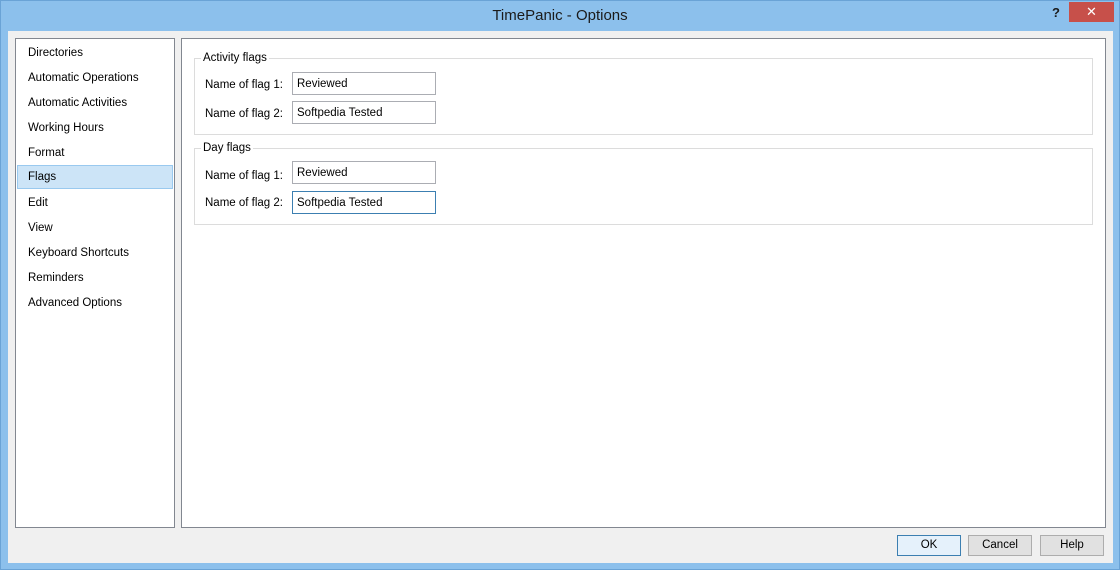  What do you see at coordinates (244, 114) in the screenshot?
I see `activity-flag2-label: Name of flag 2:` at bounding box center [244, 114].